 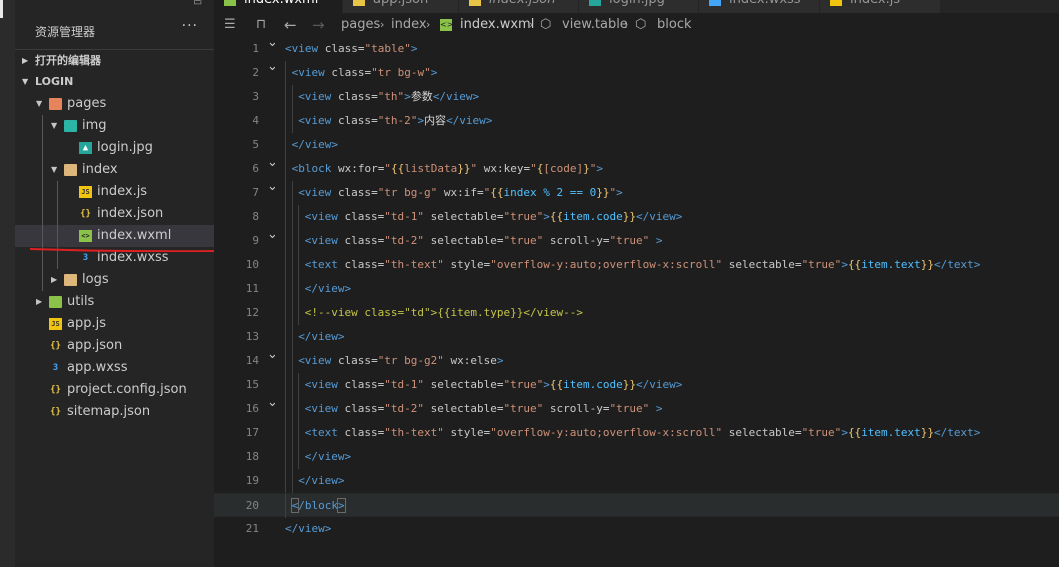 I want to click on breadcrumb-file: index.wxml, so click(x=497, y=25).